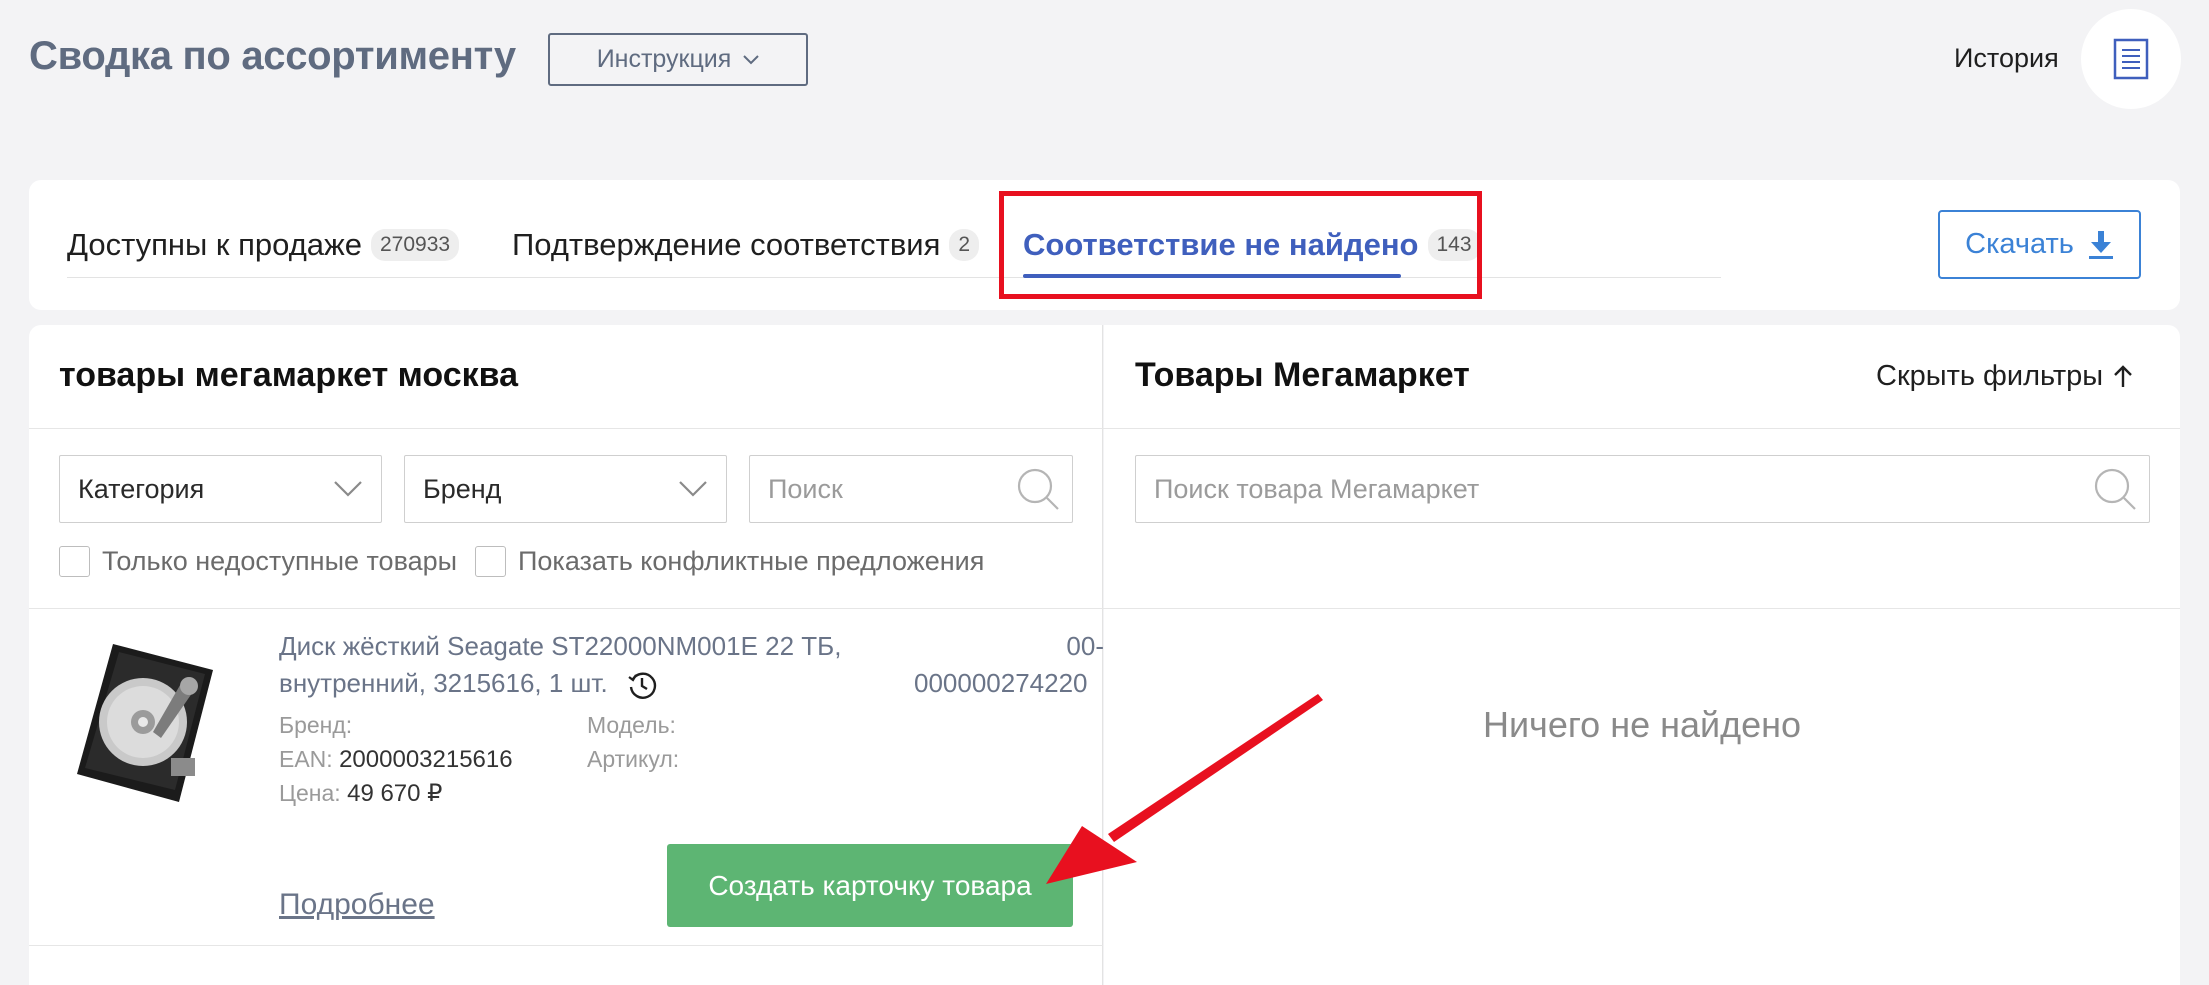 Image resolution: width=2209 pixels, height=985 pixels. Describe the element at coordinates (1104, 608) in the screenshot. I see `filters-divider` at that location.